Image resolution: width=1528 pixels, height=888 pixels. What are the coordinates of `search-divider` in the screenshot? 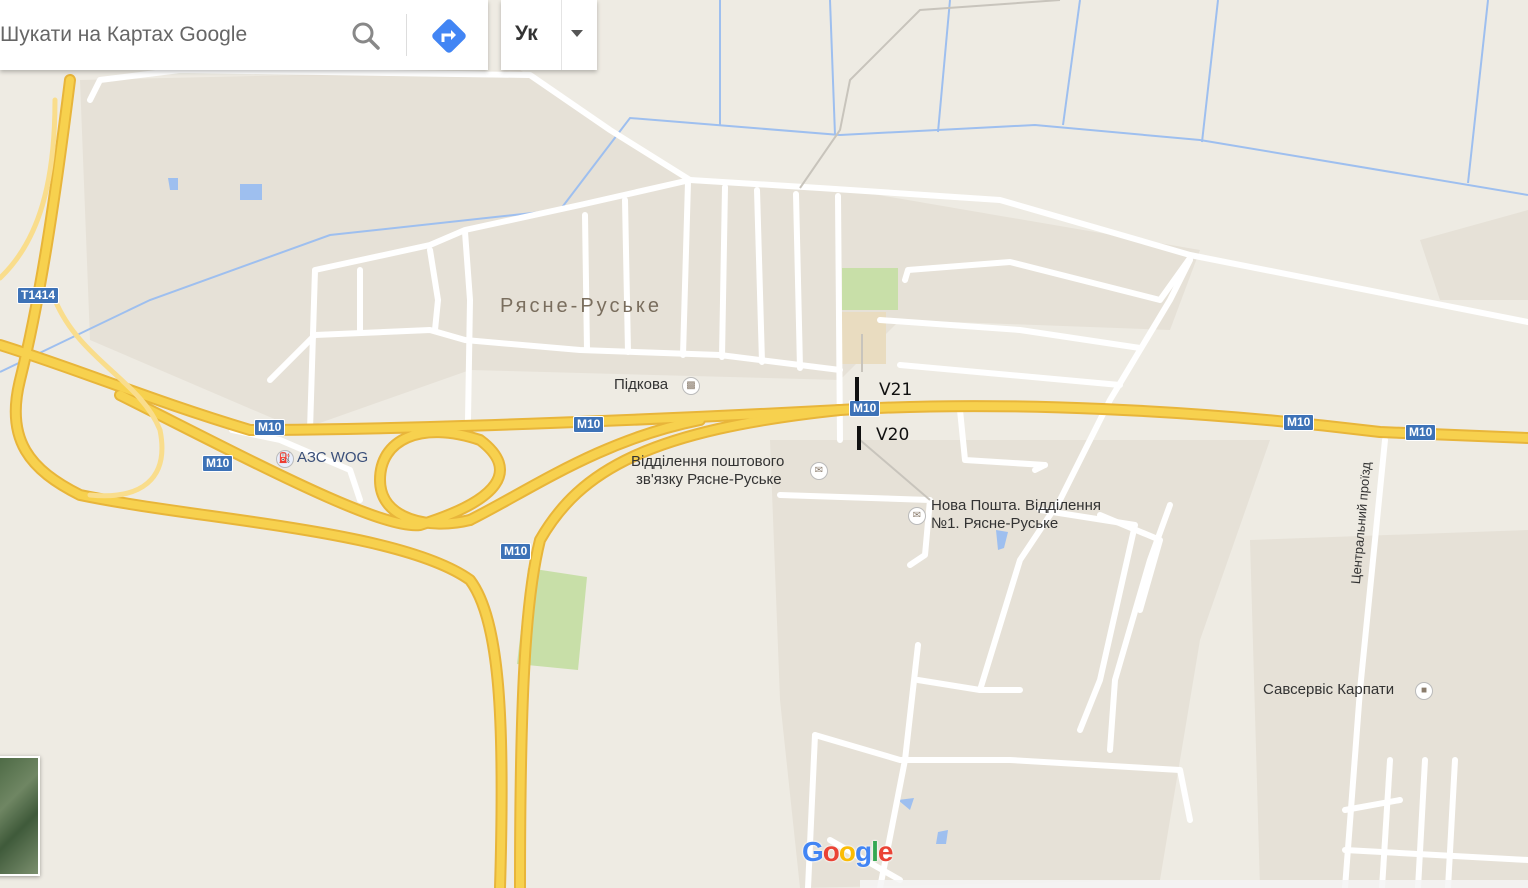 It's located at (406, 35).